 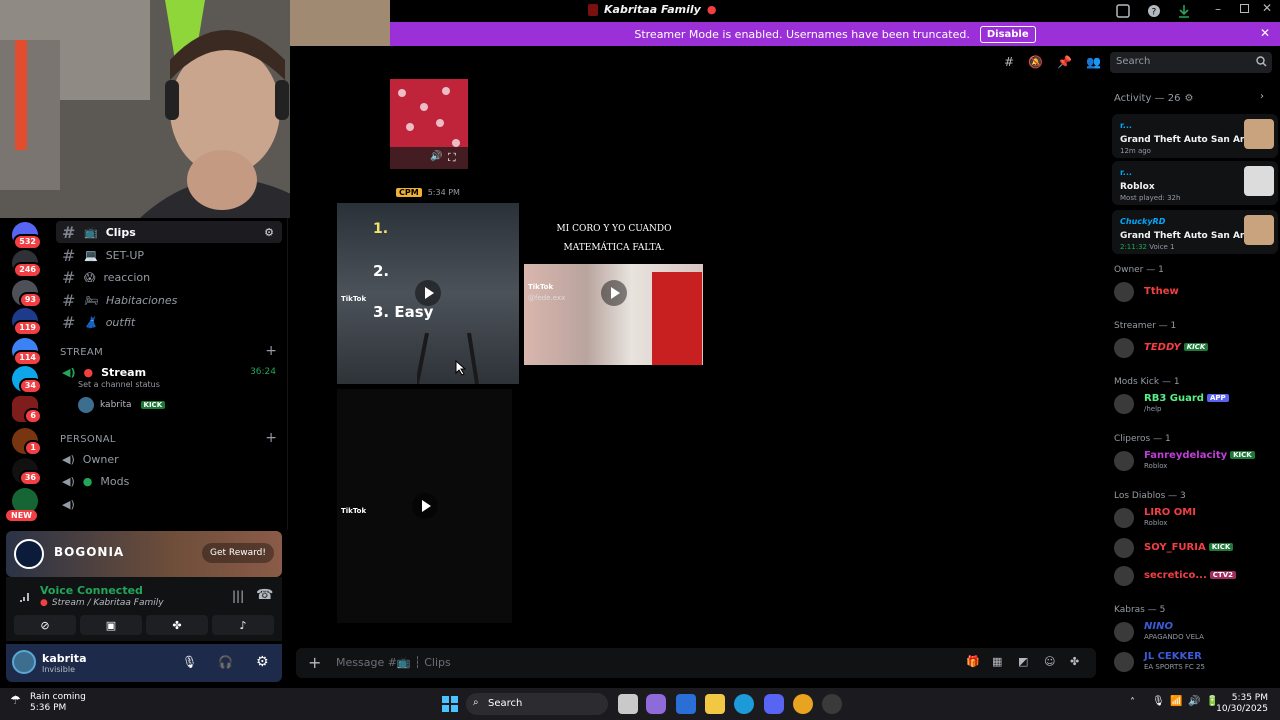 I want to click on notifications-icon: 🔕, so click(x=1035, y=62).